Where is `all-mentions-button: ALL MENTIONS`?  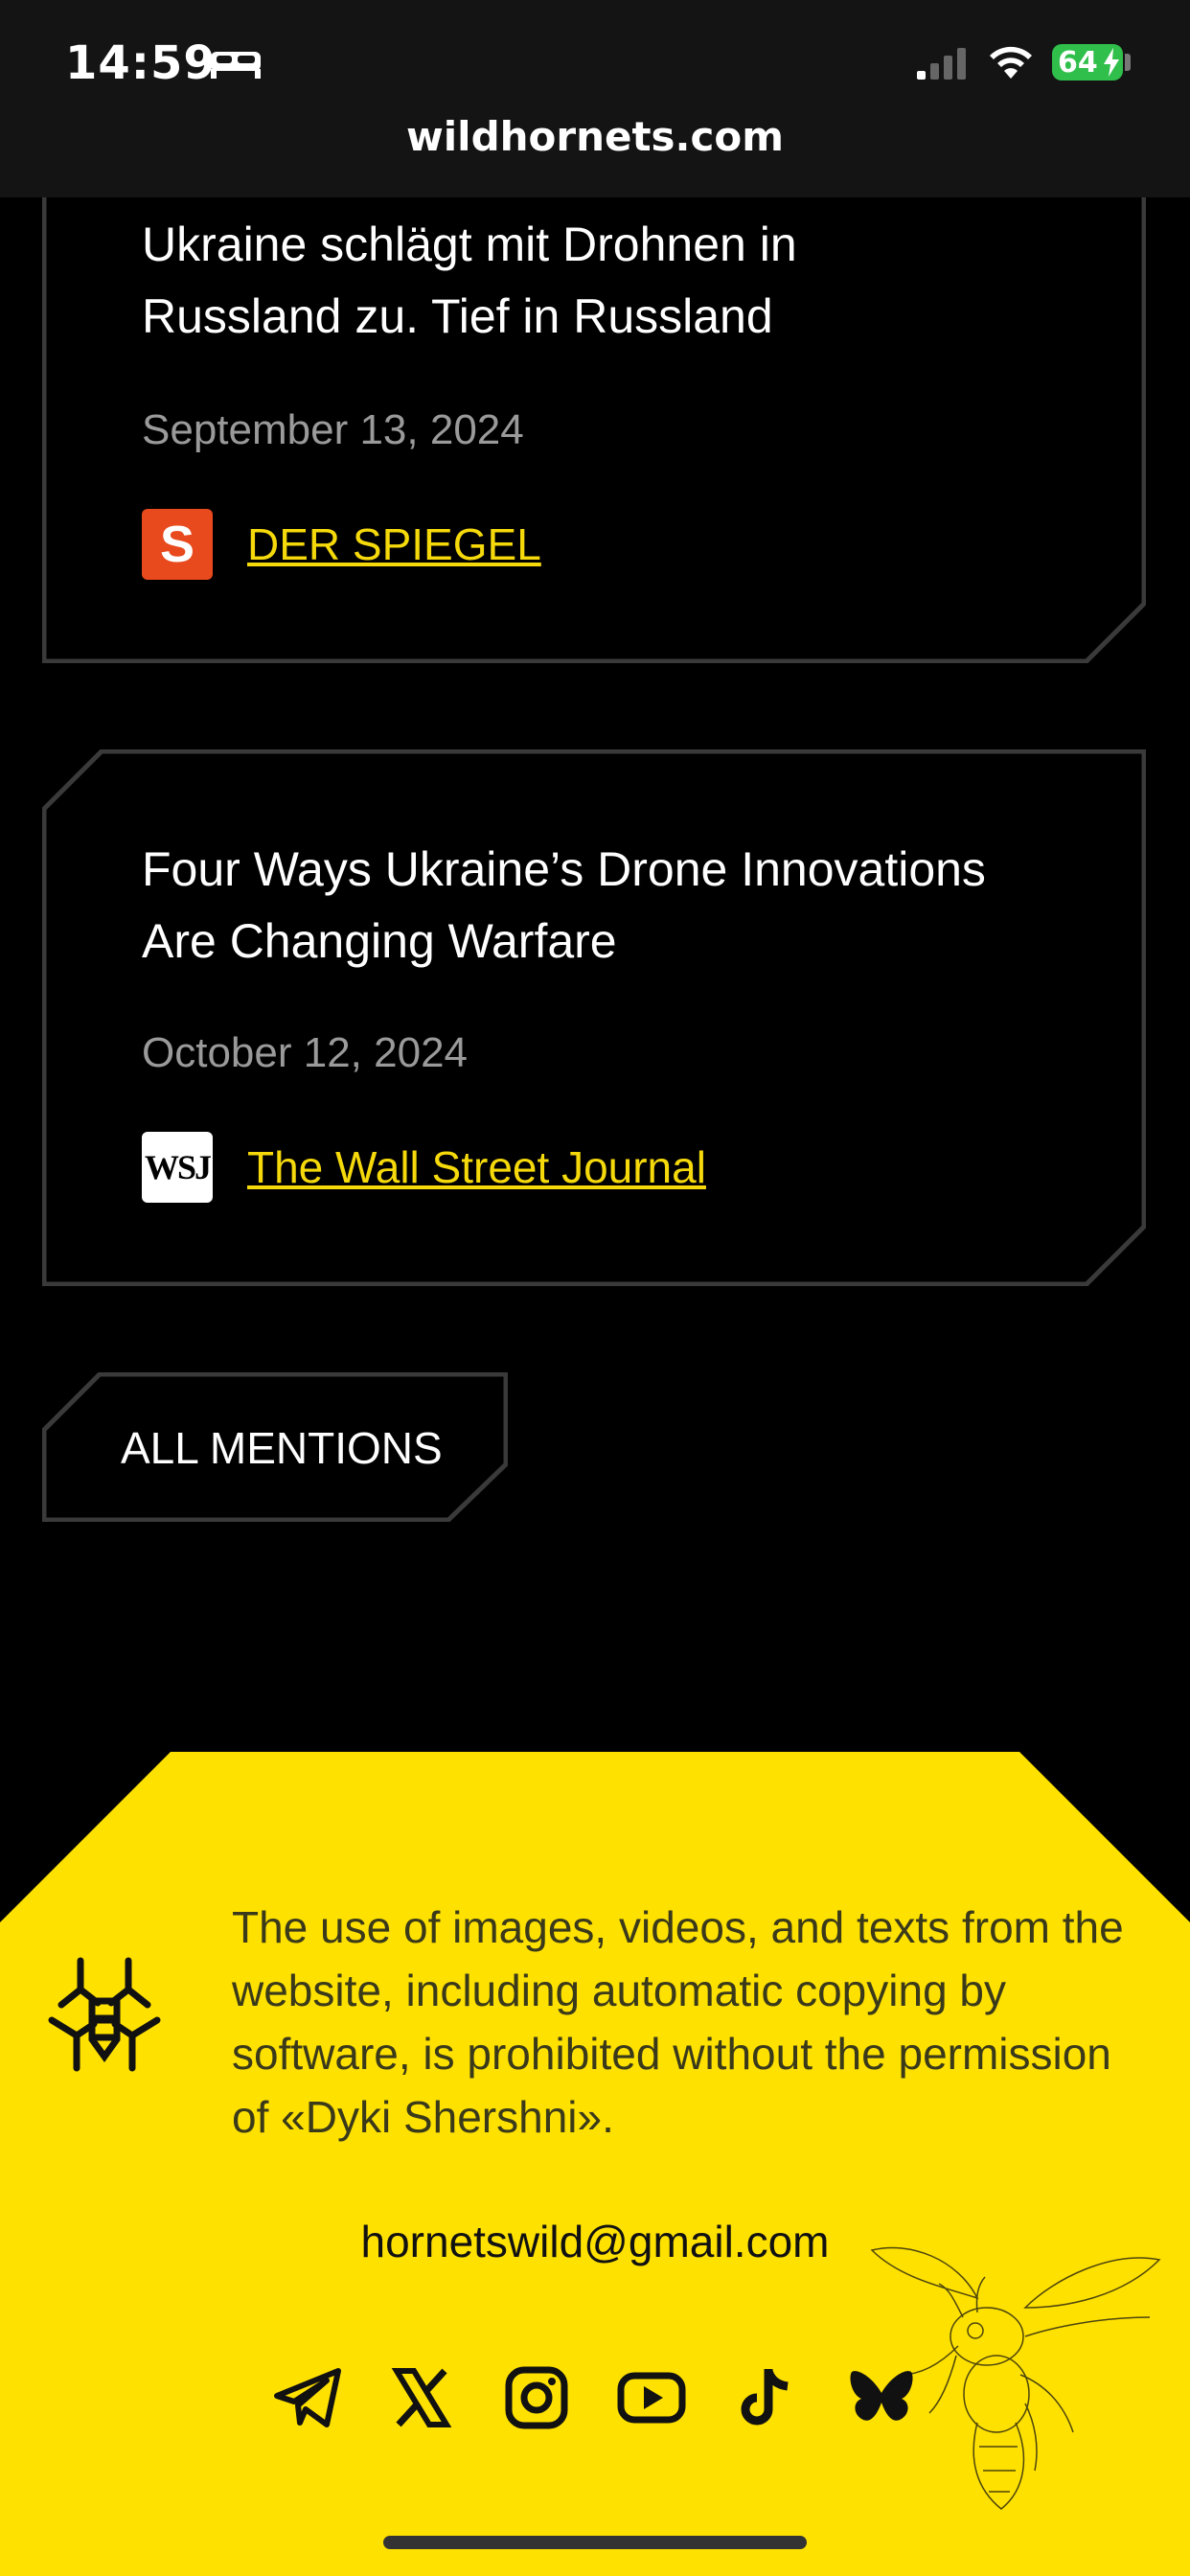 all-mentions-button: ALL MENTIONS is located at coordinates (275, 1447).